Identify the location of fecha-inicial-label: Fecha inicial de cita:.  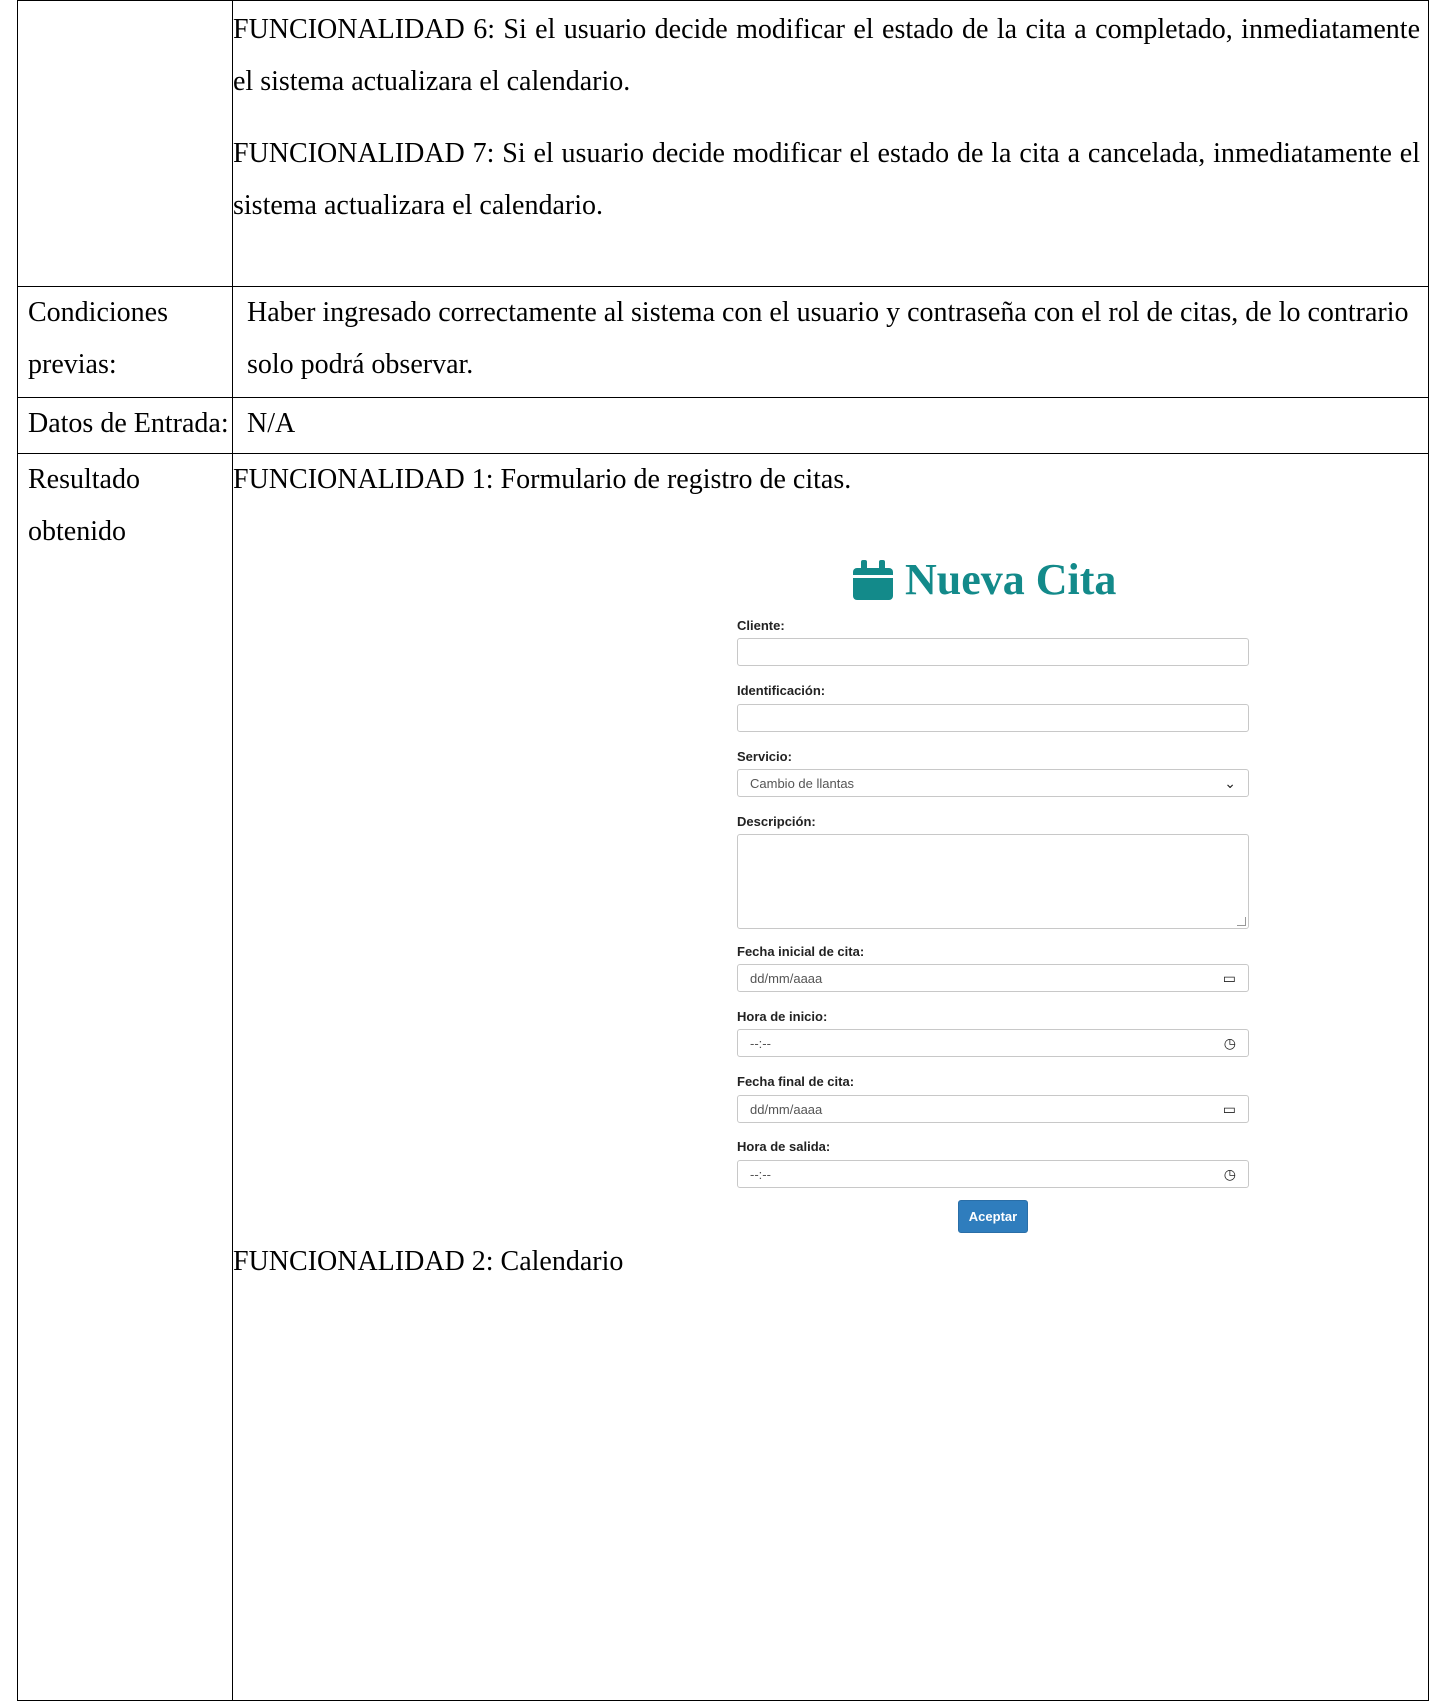
(801, 951).